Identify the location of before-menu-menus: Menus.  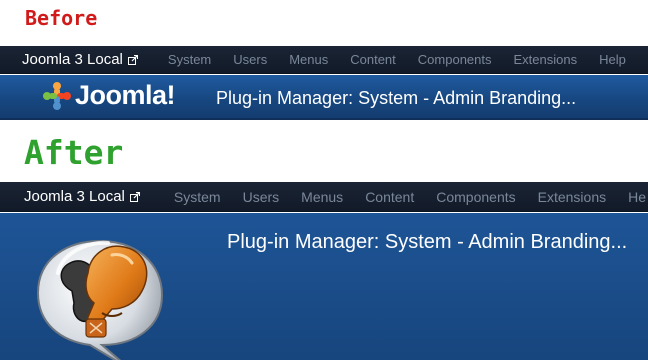
(308, 59).